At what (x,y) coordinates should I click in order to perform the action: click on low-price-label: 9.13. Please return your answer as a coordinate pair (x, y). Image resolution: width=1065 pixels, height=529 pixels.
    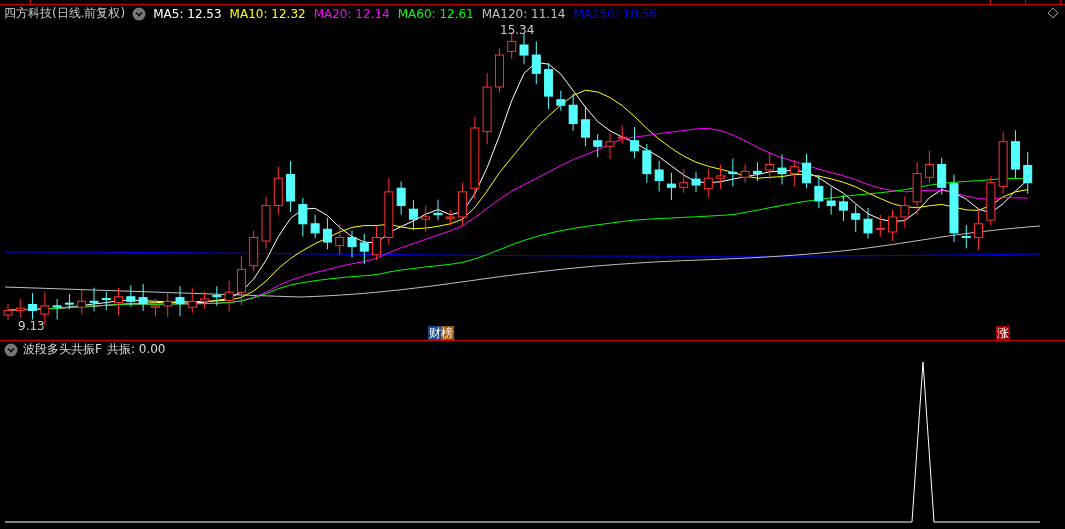
    Looking at the image, I should click on (31, 326).